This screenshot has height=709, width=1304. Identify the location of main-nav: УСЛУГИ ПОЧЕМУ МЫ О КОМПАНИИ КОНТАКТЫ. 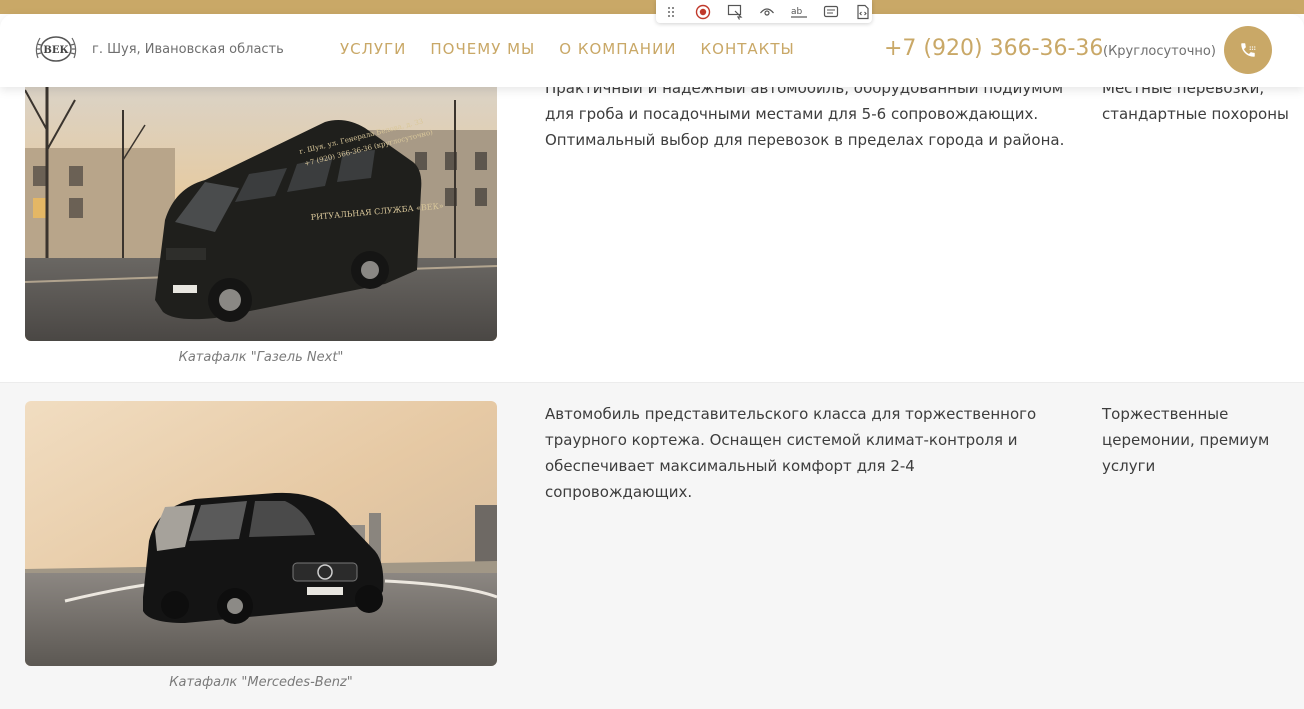
(567, 49).